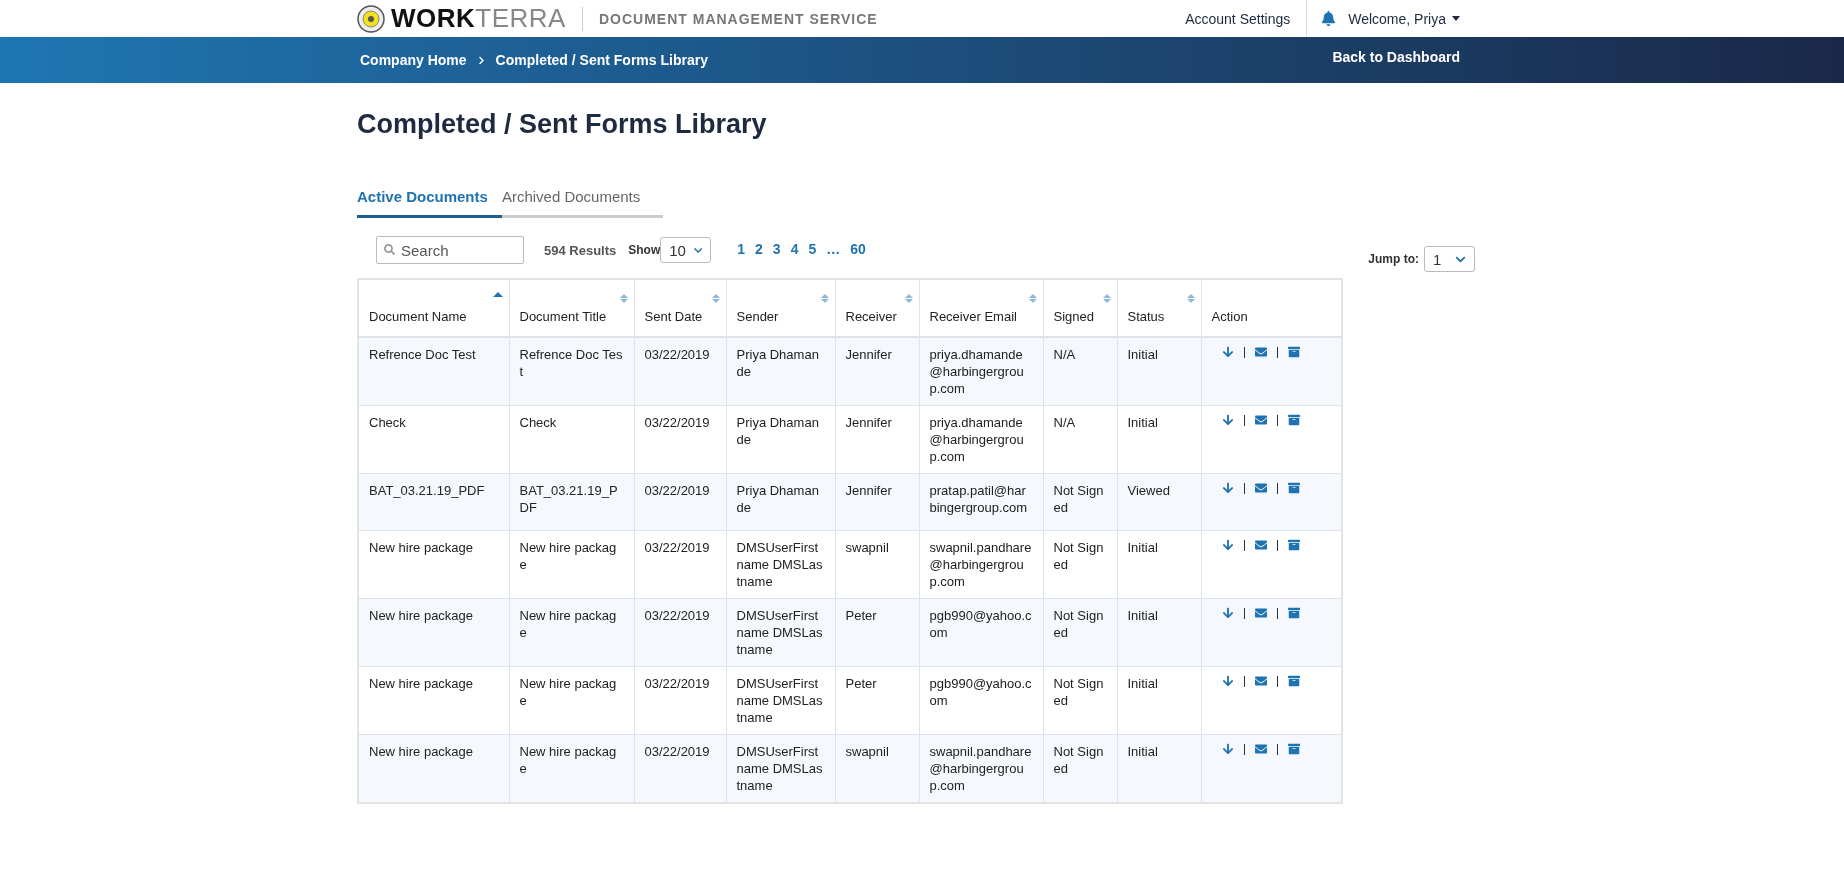 The width and height of the screenshot is (1844, 882). I want to click on service-title: DOCUMENT MANAGEMENT SERVICE, so click(738, 18).